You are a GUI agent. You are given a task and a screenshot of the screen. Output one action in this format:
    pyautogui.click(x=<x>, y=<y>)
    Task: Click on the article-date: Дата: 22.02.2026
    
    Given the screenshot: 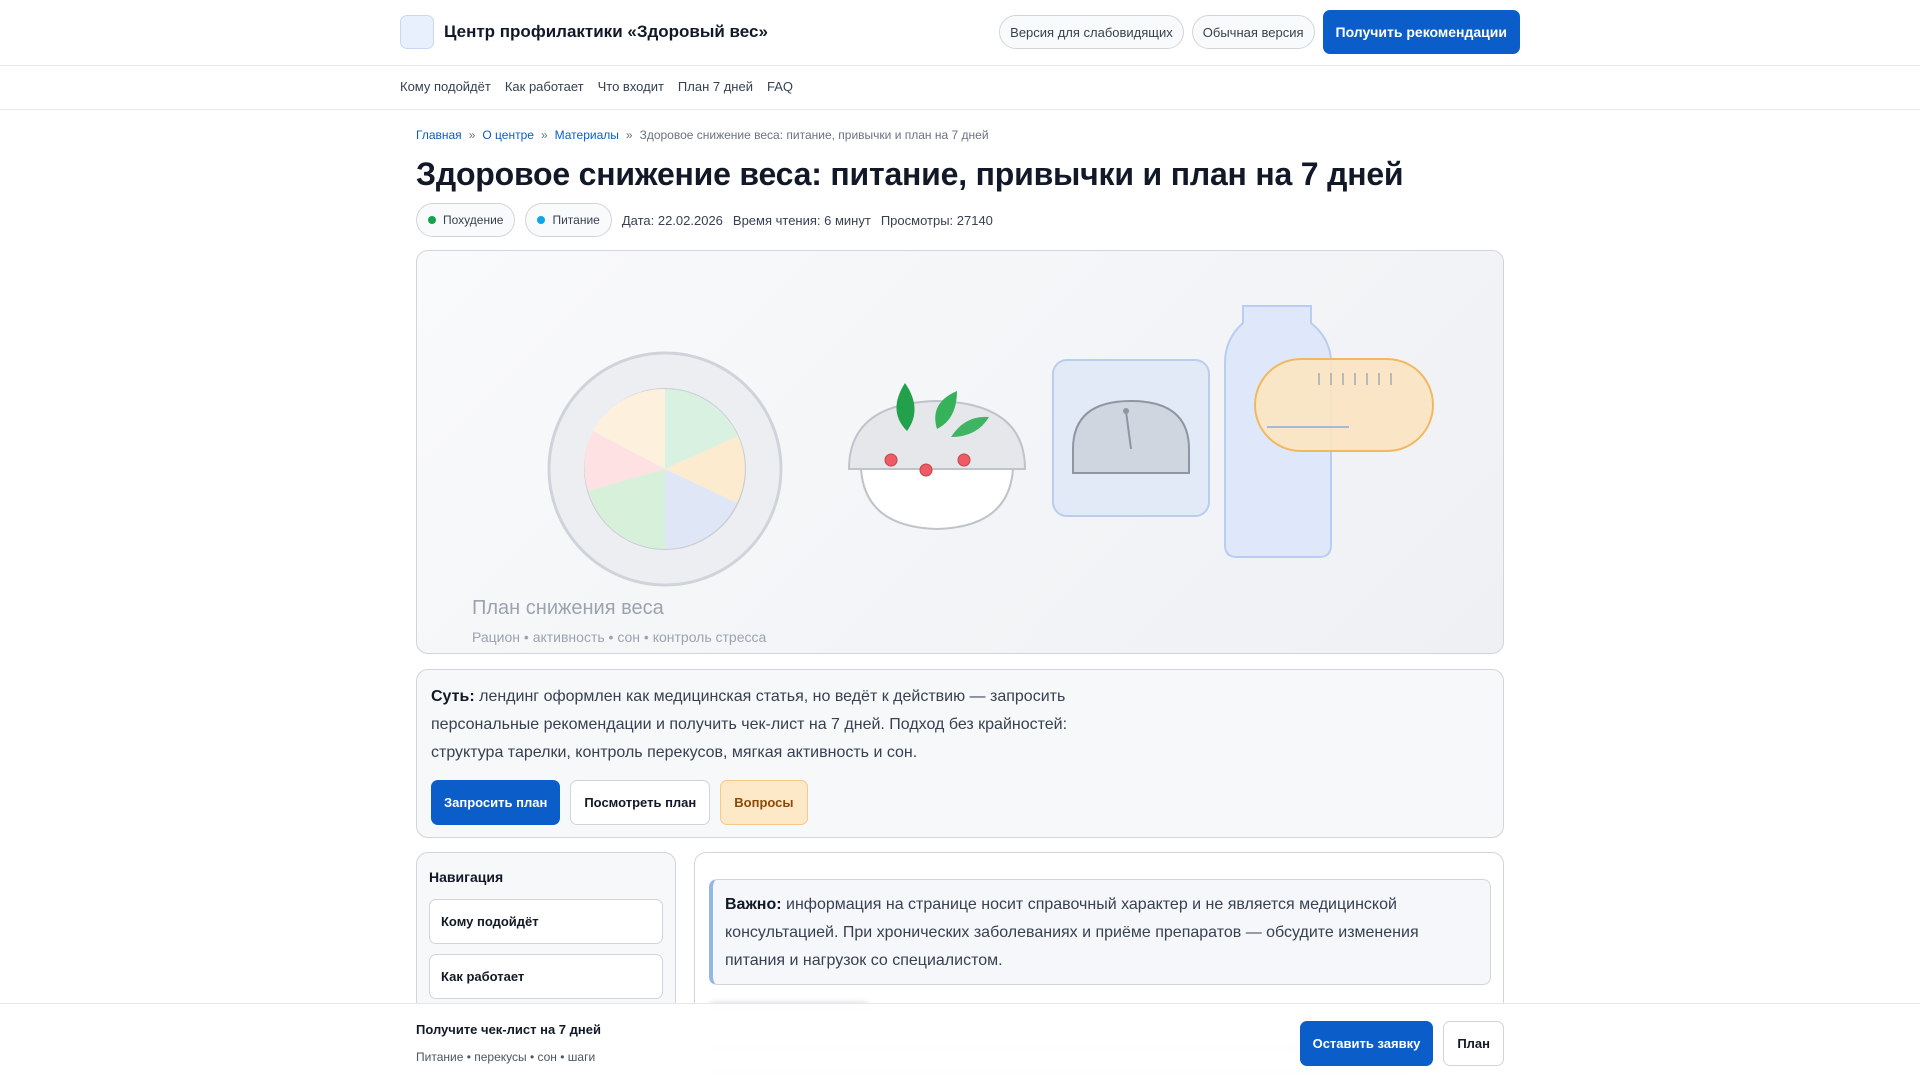 What is the action you would take?
    pyautogui.click(x=672, y=220)
    